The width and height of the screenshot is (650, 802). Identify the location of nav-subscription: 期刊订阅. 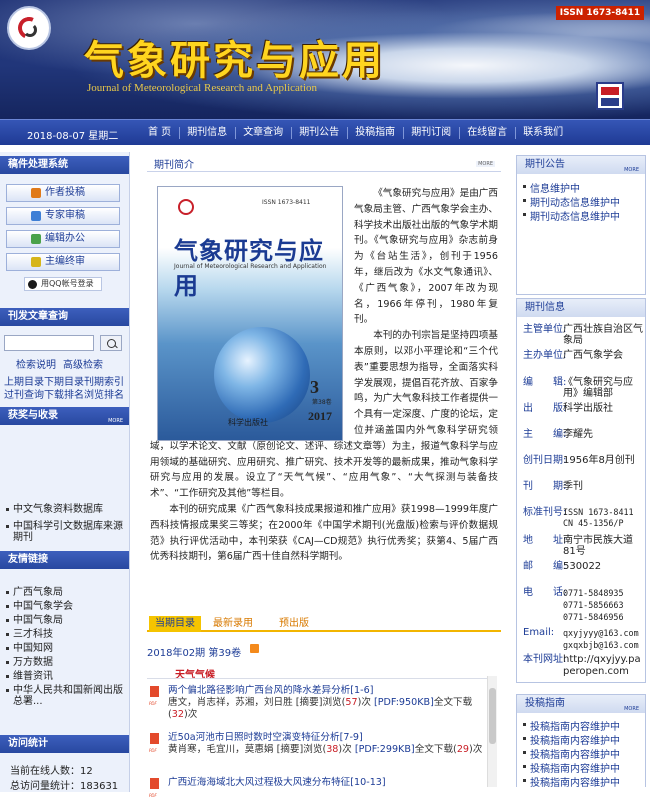
(431, 133).